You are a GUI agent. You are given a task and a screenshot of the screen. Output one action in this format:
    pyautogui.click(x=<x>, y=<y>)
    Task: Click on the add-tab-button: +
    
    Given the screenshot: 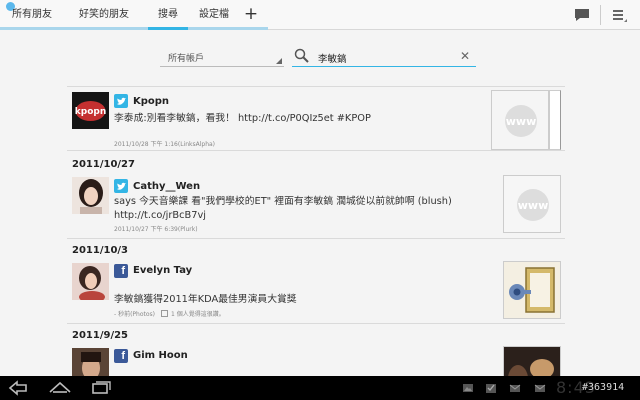 What is the action you would take?
    pyautogui.click(x=251, y=14)
    